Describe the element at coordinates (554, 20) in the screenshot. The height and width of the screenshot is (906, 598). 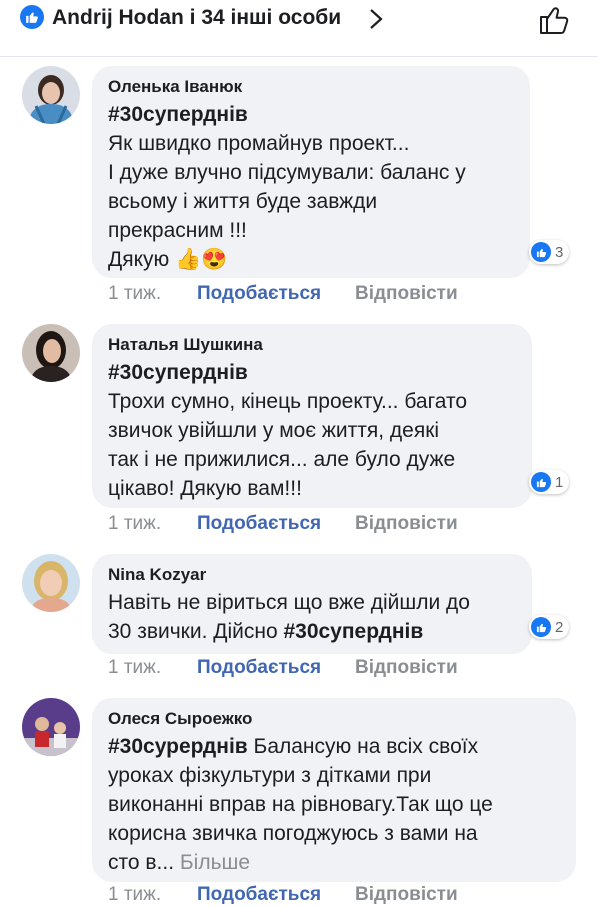
I see `like-outline-icon` at that location.